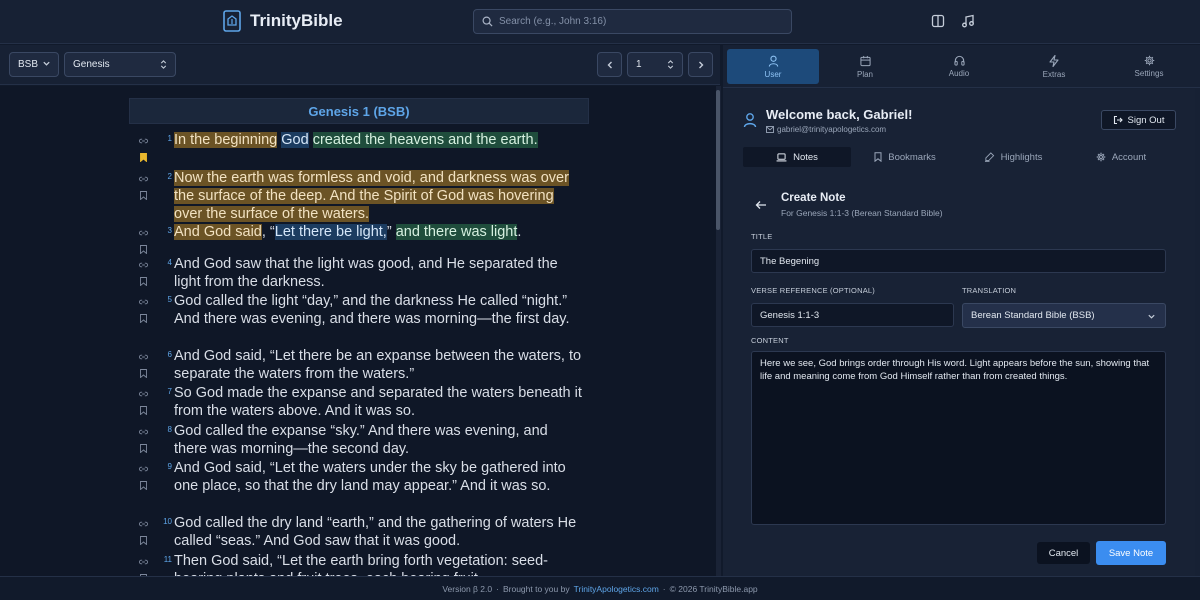 This screenshot has width=1200, height=600. I want to click on bookmark-filled-icon, so click(143, 157).